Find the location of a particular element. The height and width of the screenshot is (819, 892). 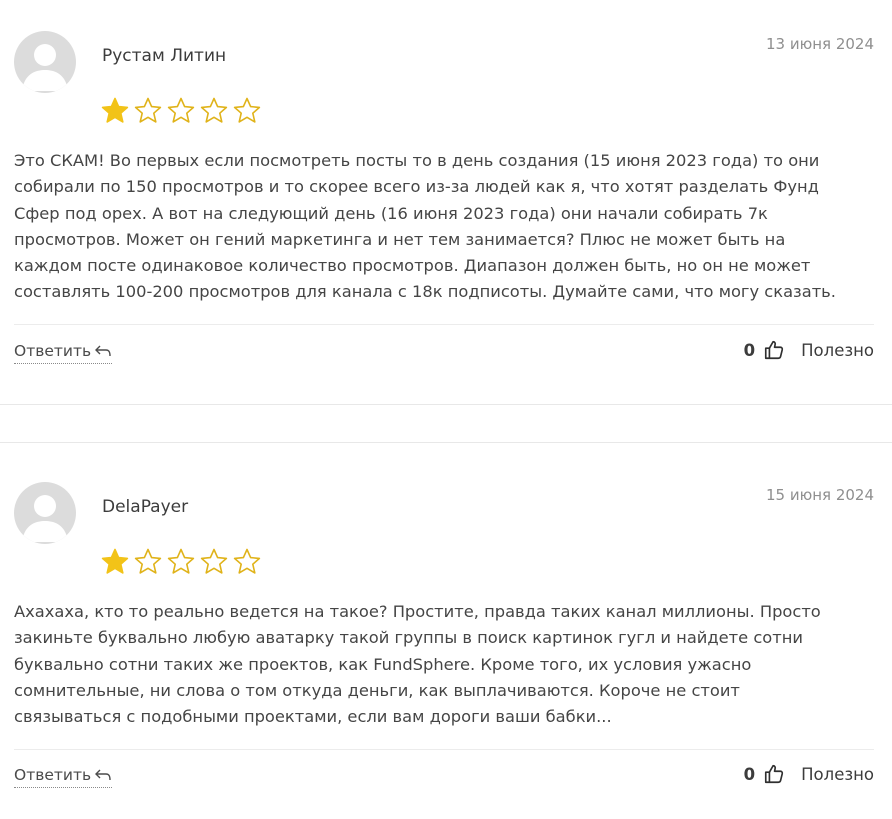

review-author: DelaPayer is located at coordinates (145, 507).